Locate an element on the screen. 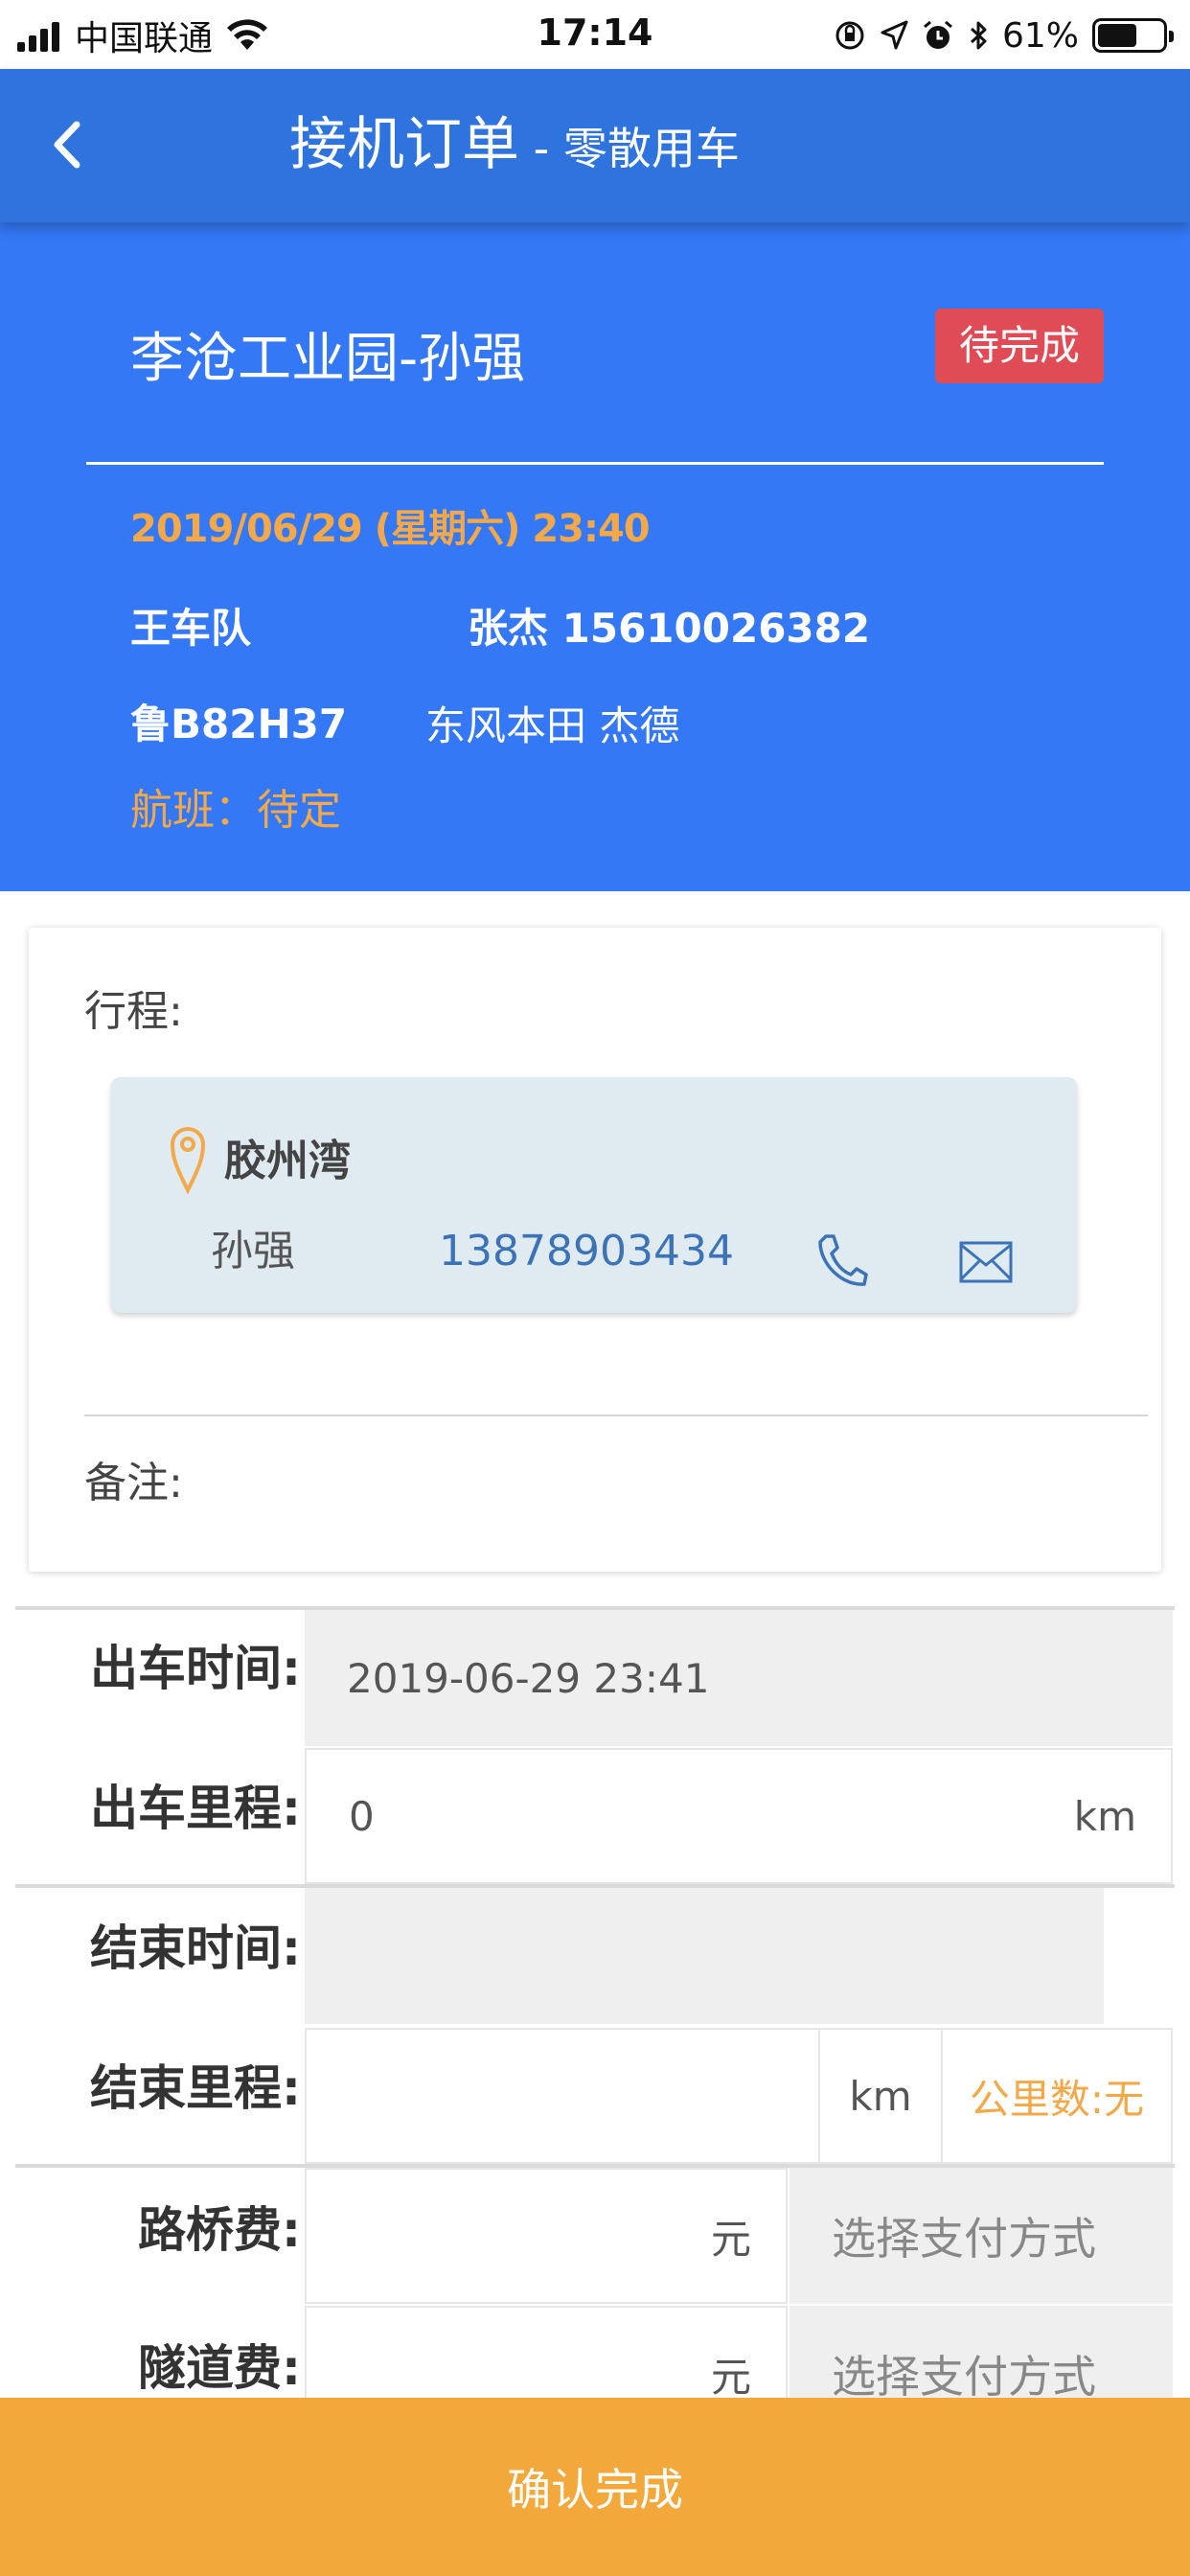  page-title-sub: - 零散用车 is located at coordinates (630, 148).